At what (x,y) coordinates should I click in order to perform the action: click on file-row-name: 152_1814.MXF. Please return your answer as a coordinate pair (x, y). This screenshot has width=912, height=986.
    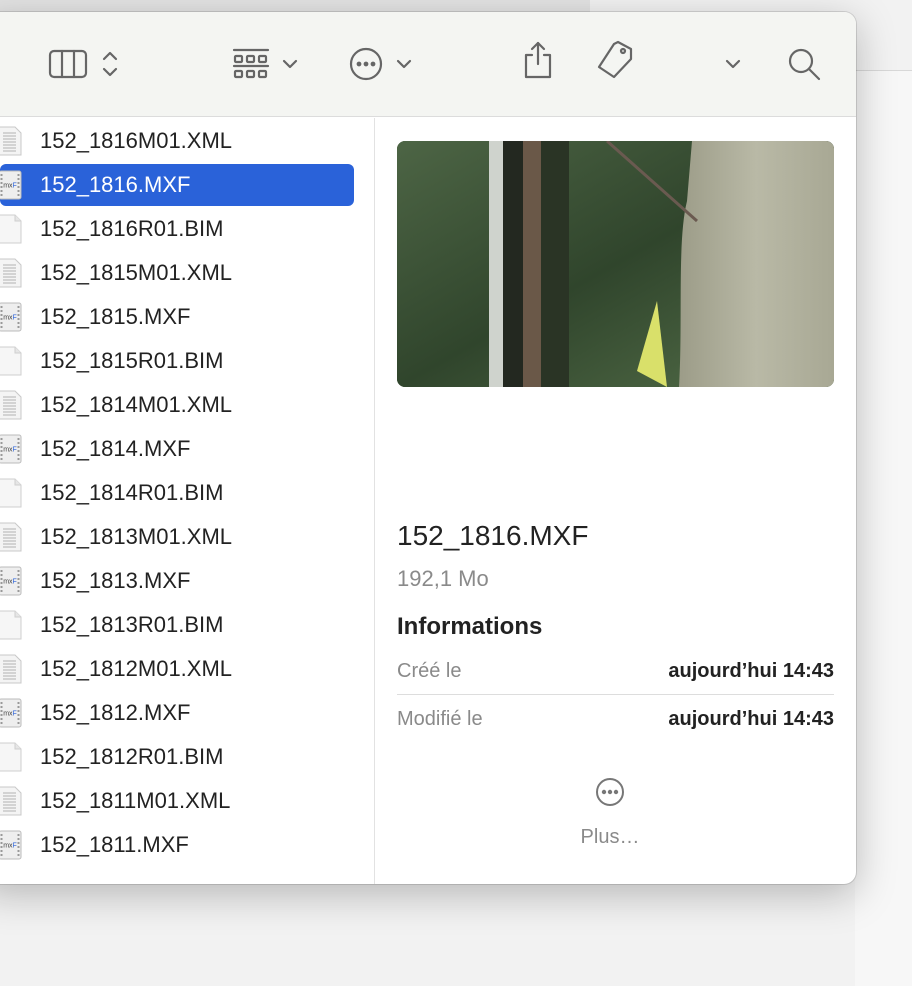
    Looking at the image, I should click on (115, 448).